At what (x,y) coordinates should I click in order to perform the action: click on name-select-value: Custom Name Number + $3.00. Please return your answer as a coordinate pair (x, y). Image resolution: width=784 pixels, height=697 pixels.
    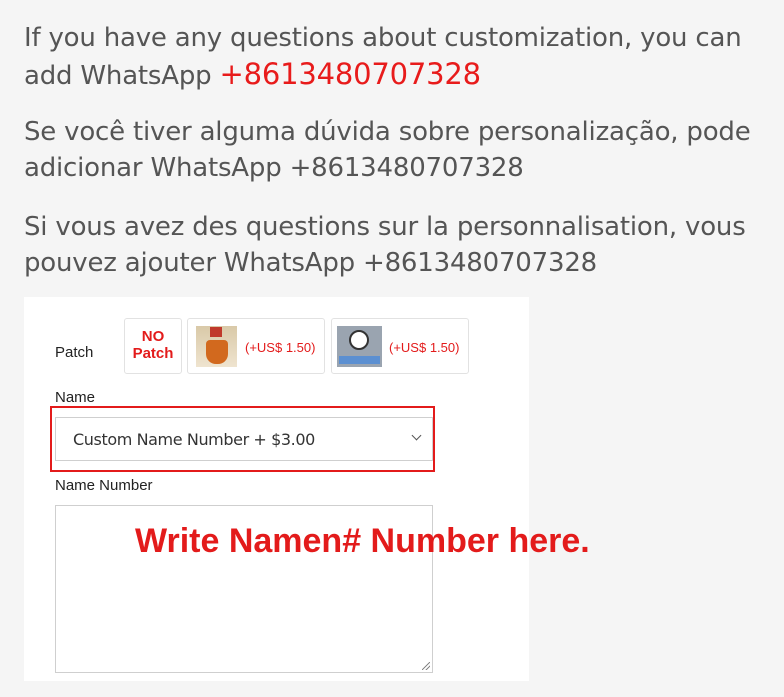
    Looking at the image, I should click on (194, 439).